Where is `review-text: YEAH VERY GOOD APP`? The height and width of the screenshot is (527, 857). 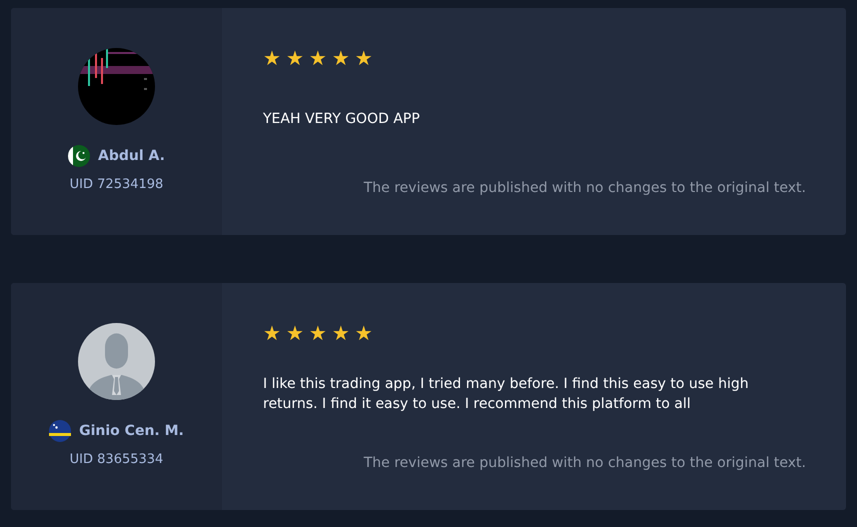 review-text: YEAH VERY GOOD APP is located at coordinates (341, 119).